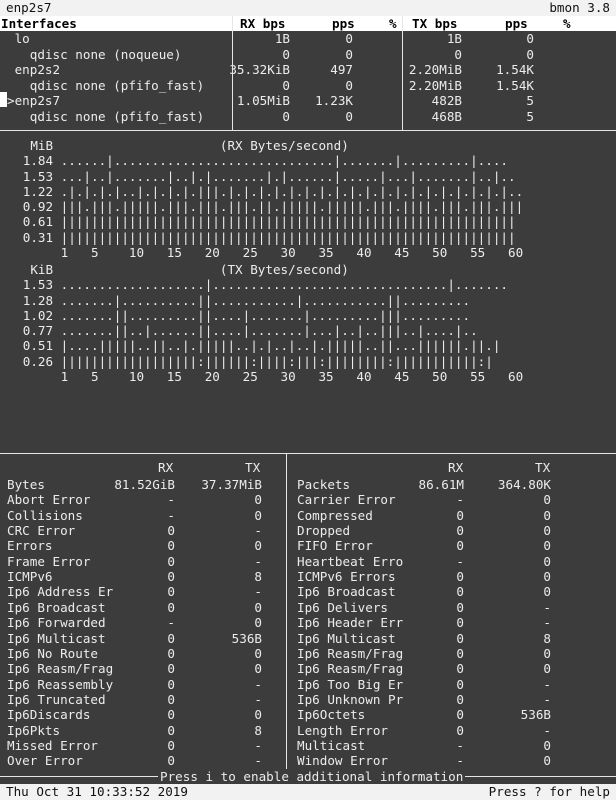 Image resolution: width=616 pixels, height=800 pixels. What do you see at coordinates (45, 515) in the screenshot?
I see `stat-name: Collisions` at bounding box center [45, 515].